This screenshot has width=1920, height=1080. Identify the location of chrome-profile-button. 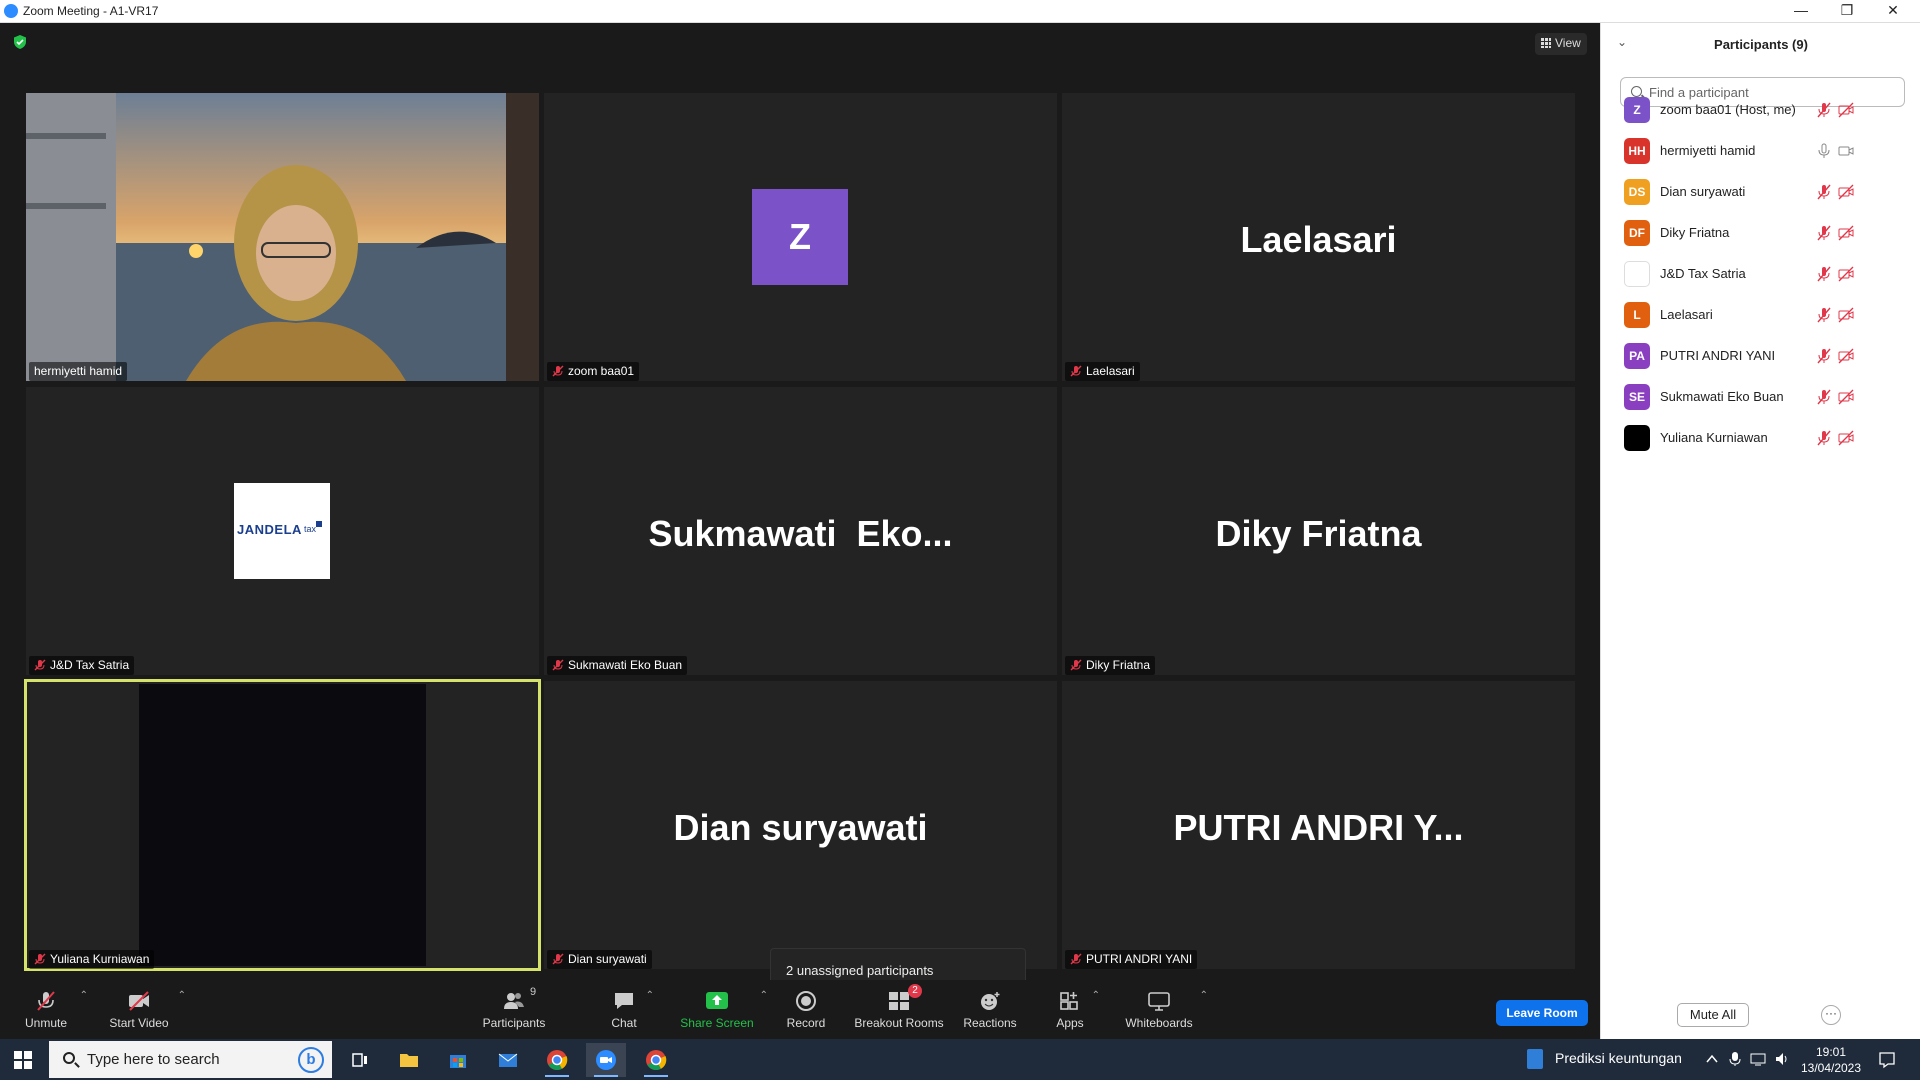
(656, 1060).